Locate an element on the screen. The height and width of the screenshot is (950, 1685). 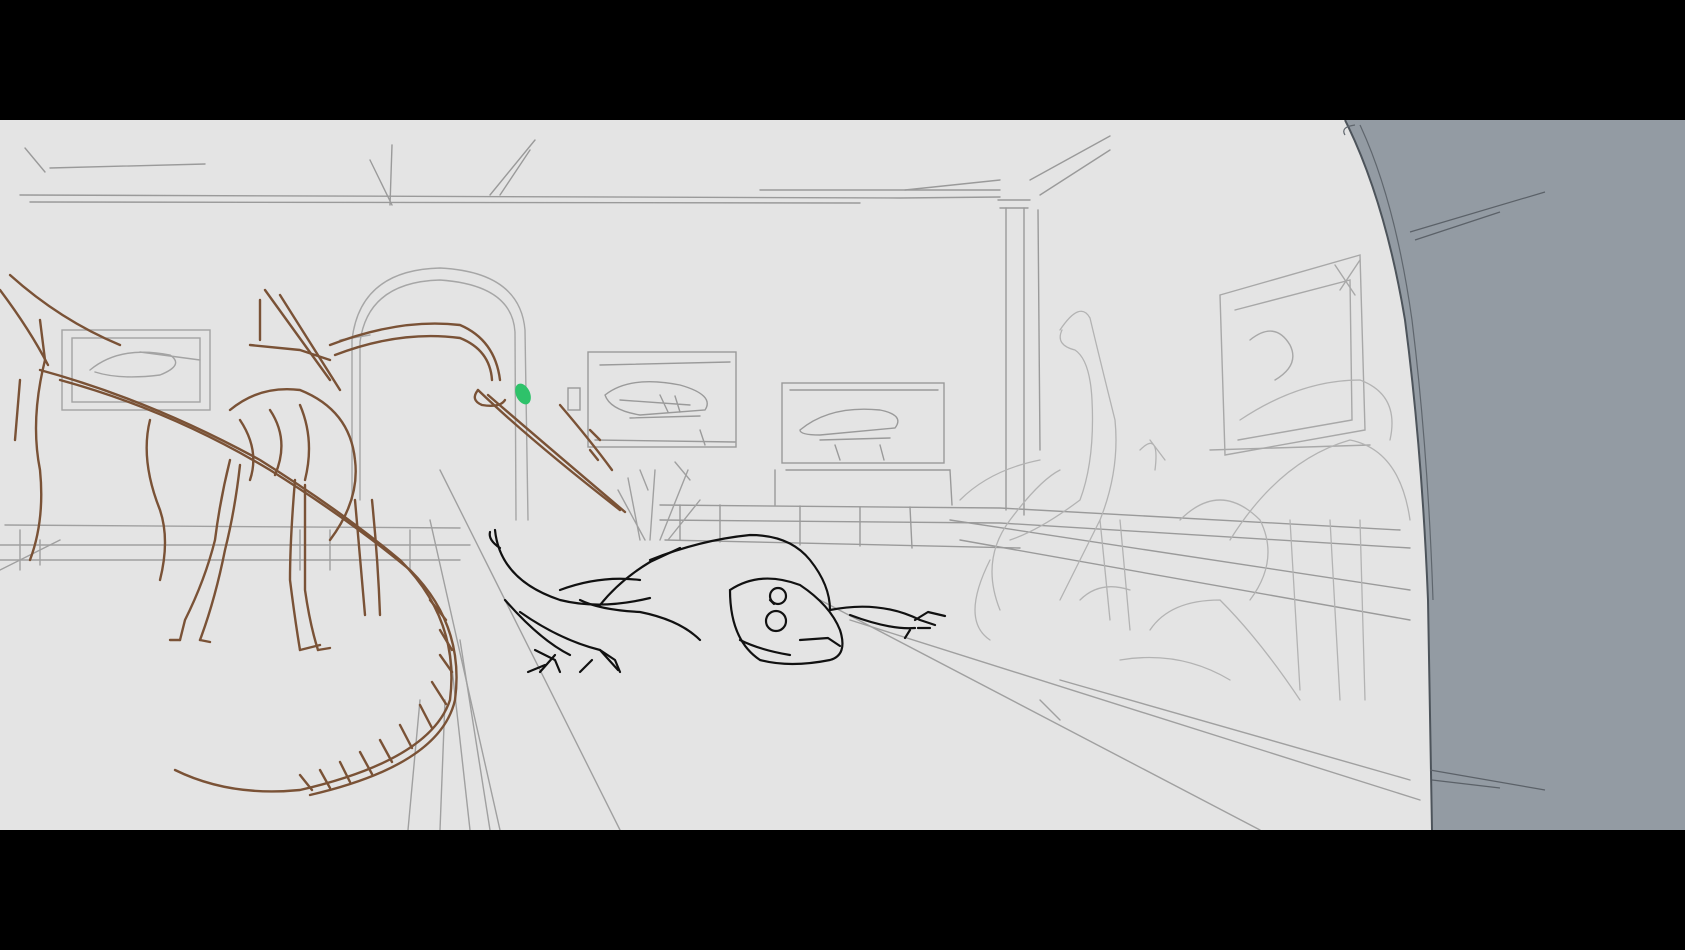
letterbox-bottom is located at coordinates (842, 890).